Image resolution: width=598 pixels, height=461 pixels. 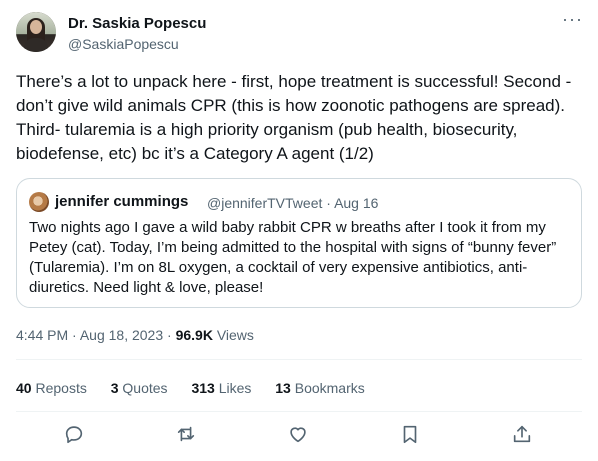 I want to click on tweet-timestamp: 4:44 PM · Aug 18, 2023 · 96.9K Views, so click(x=135, y=335).